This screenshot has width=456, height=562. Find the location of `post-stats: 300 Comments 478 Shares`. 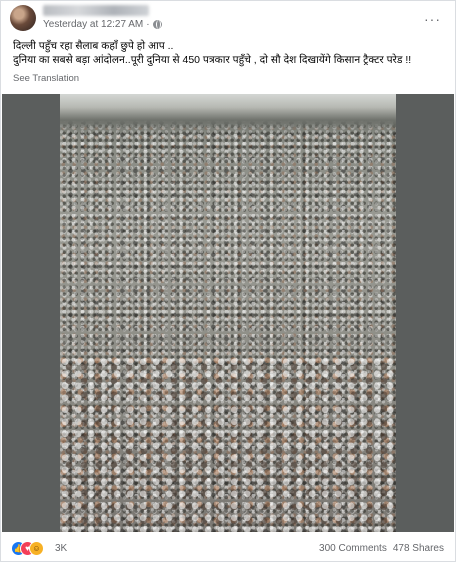

post-stats: 300 Comments 478 Shares is located at coordinates (381, 548).